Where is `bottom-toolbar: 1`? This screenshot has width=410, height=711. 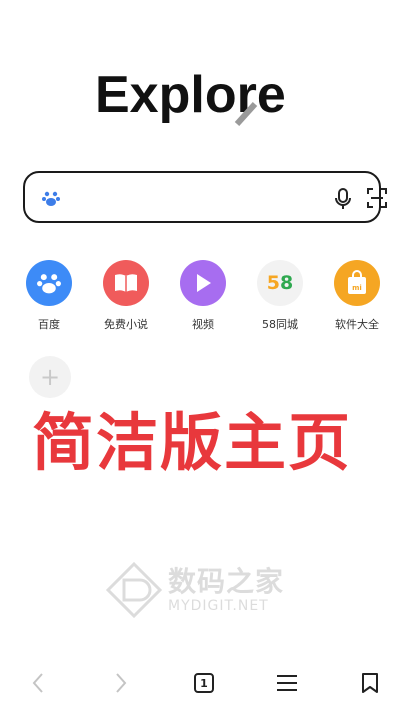
bottom-toolbar: 1 is located at coordinates (205, 683).